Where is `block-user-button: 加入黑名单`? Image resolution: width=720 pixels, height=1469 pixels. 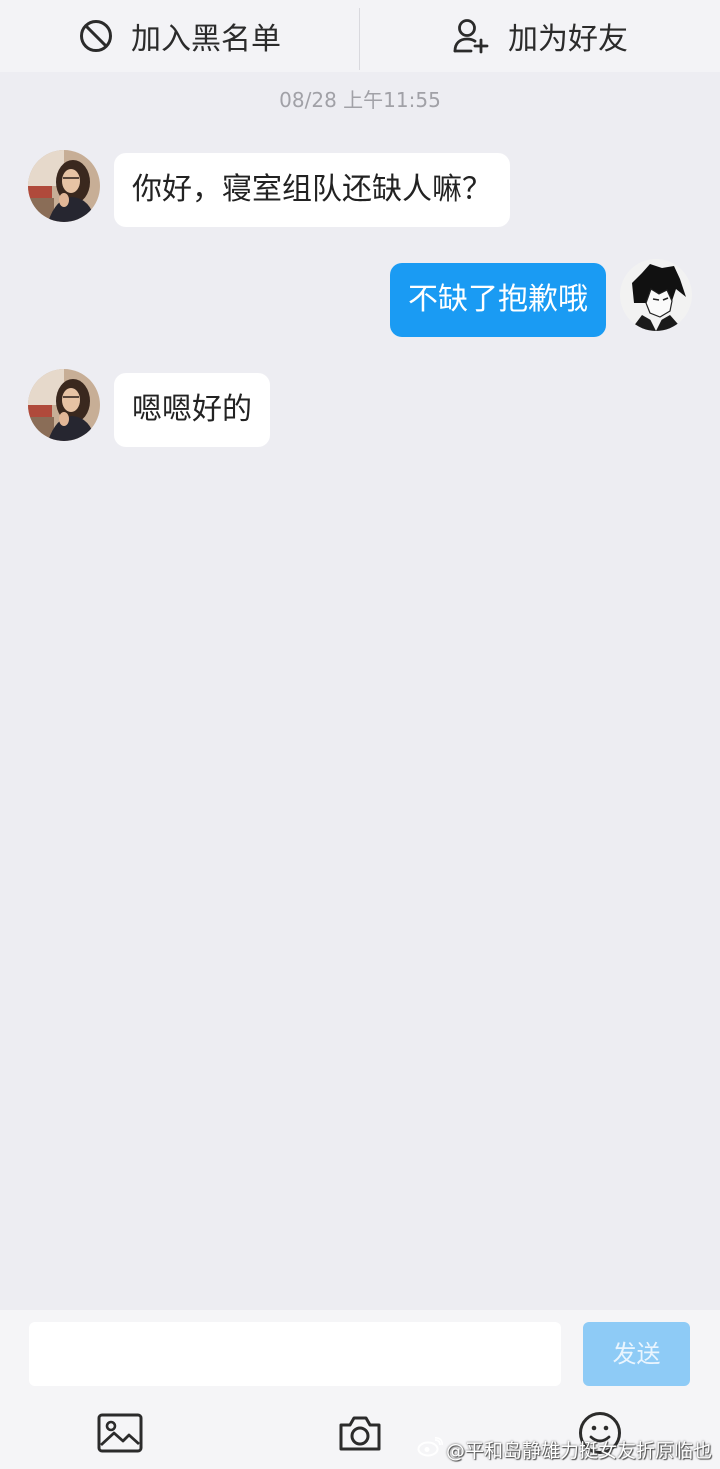
block-user-button: 加入黑名单 is located at coordinates (180, 36).